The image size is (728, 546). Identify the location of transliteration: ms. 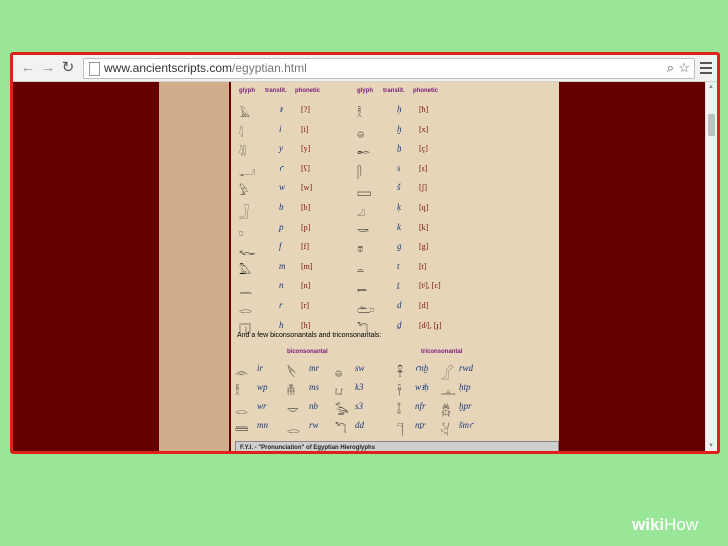
(314, 387).